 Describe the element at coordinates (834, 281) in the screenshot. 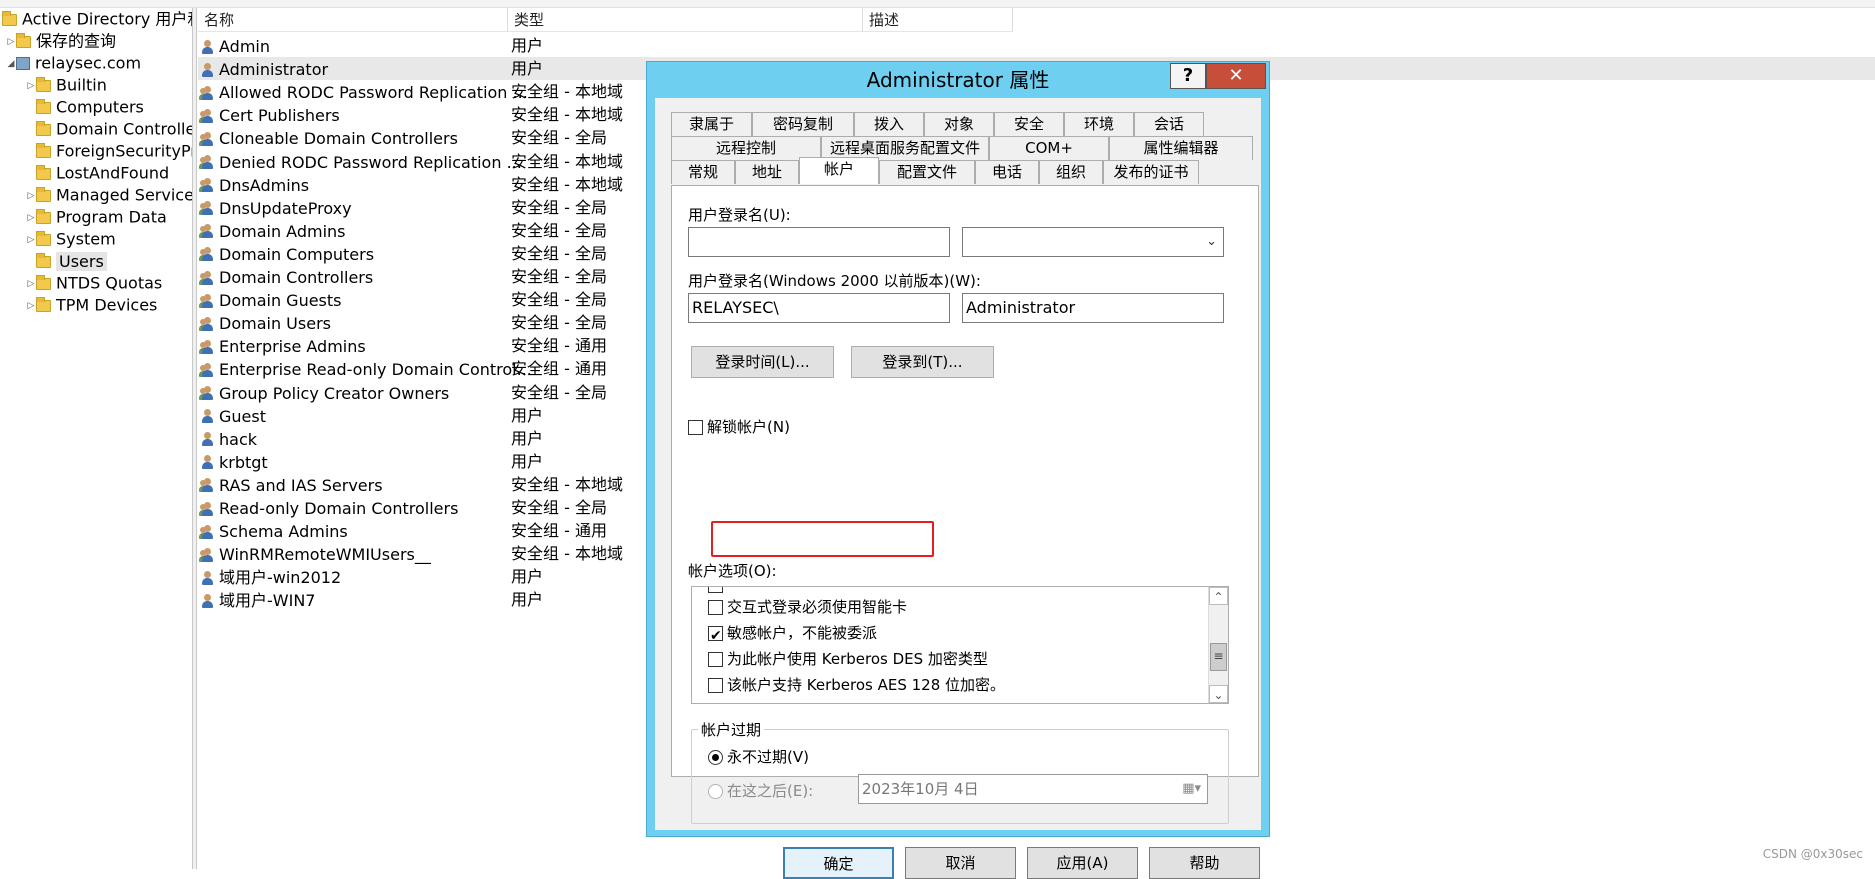

I see `sam-label: 用户登录名(Windows 2000 以前版本)(W):` at that location.